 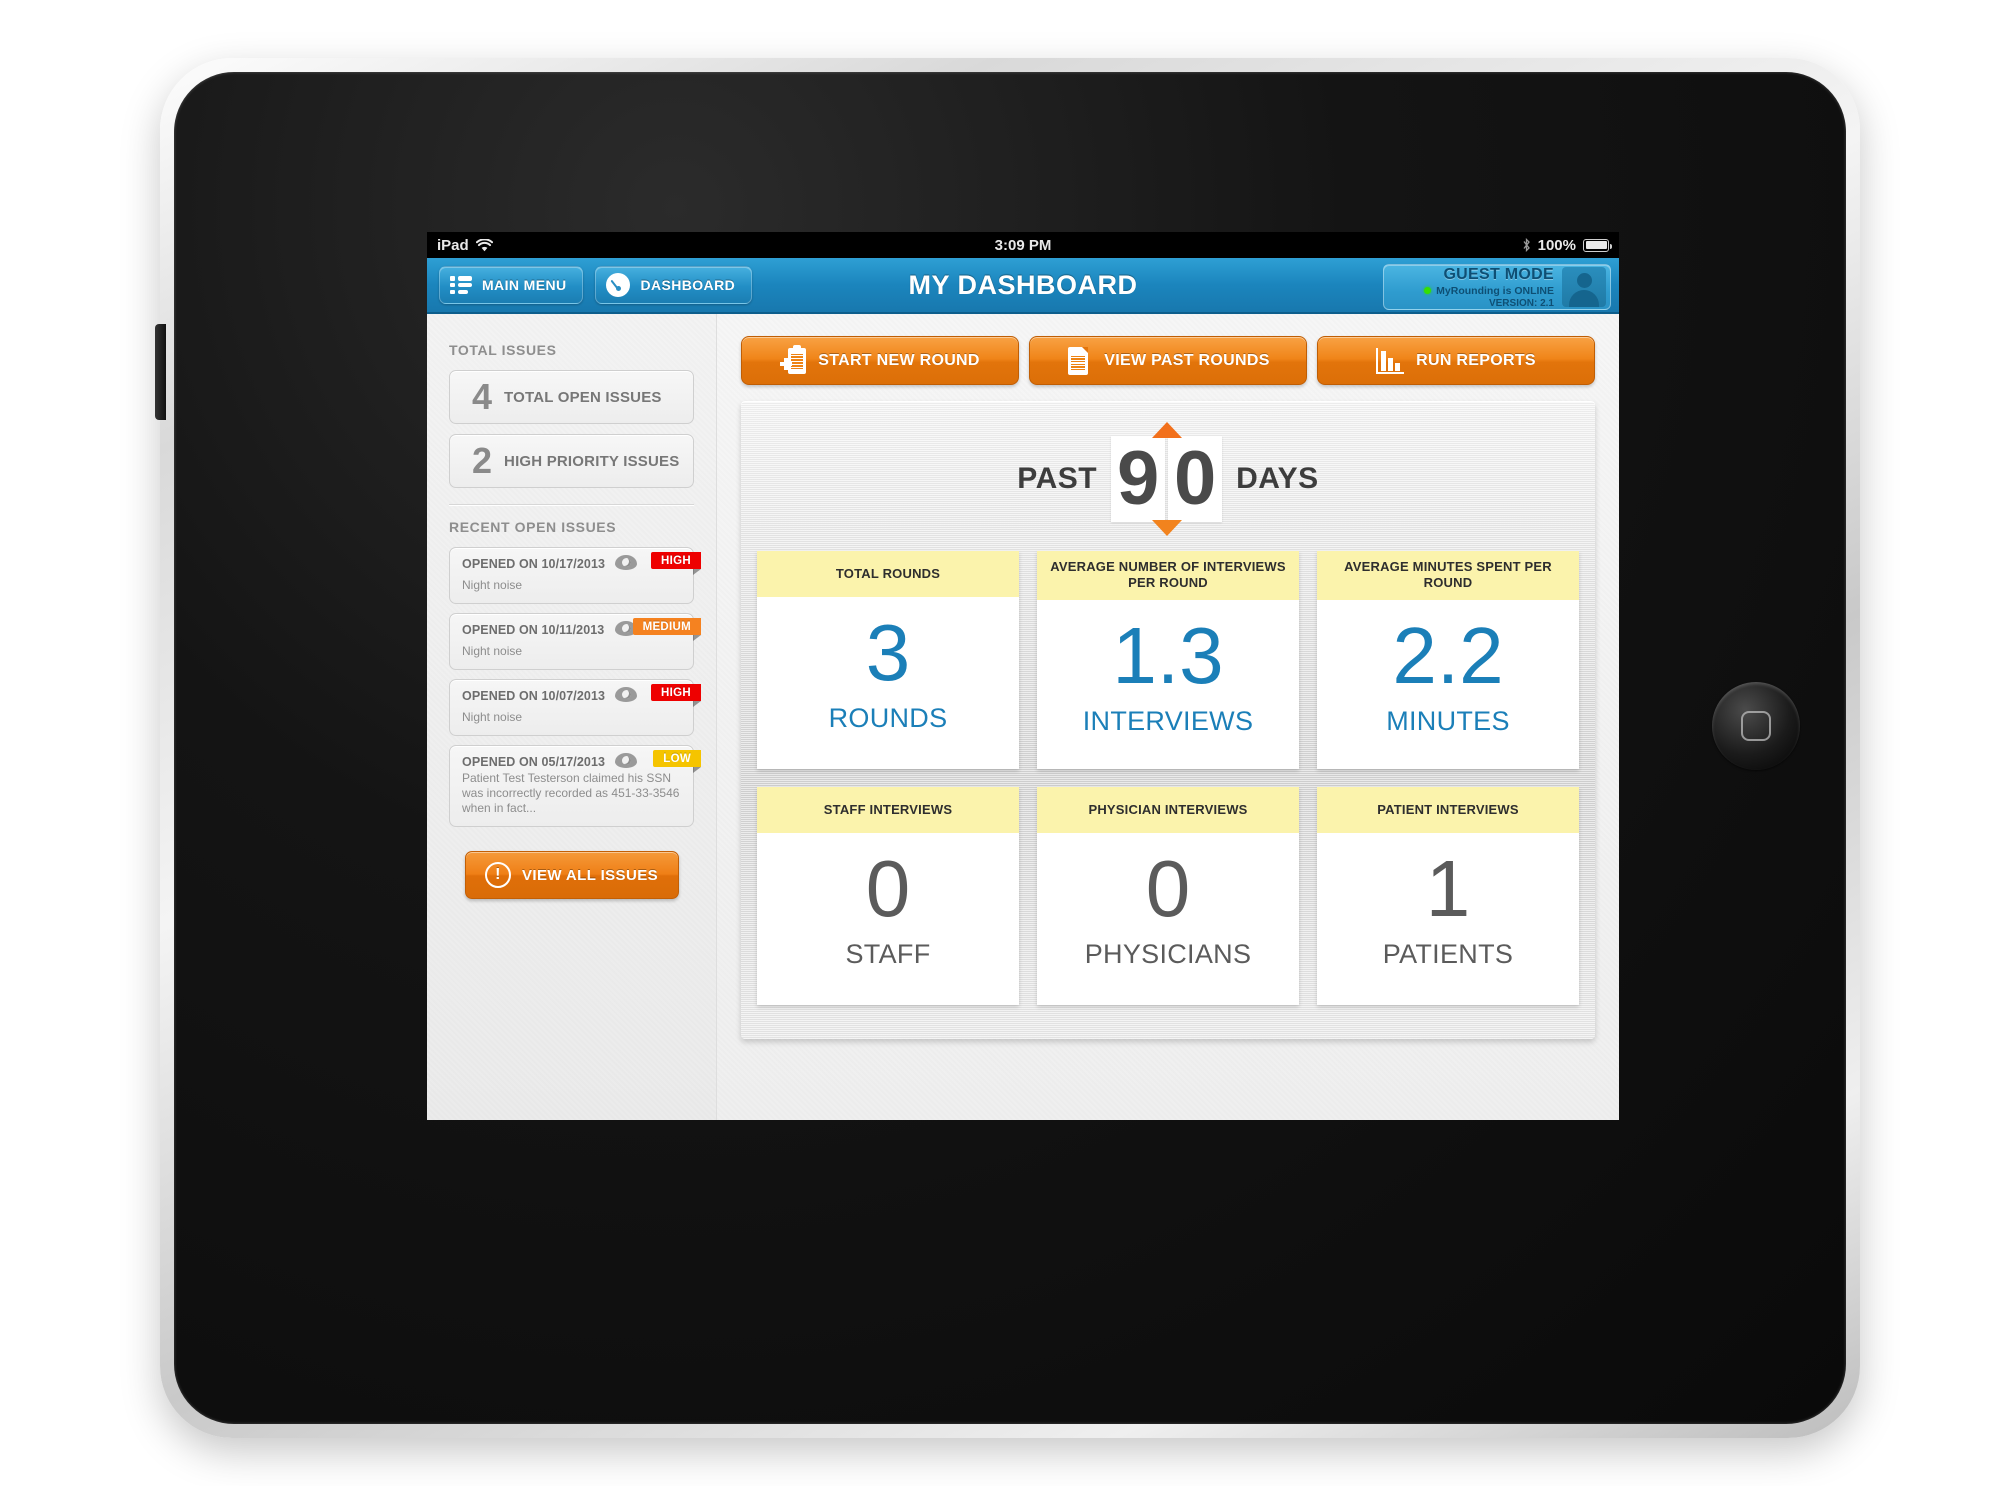 What do you see at coordinates (1597, 245) in the screenshot?
I see `battery-icon` at bounding box center [1597, 245].